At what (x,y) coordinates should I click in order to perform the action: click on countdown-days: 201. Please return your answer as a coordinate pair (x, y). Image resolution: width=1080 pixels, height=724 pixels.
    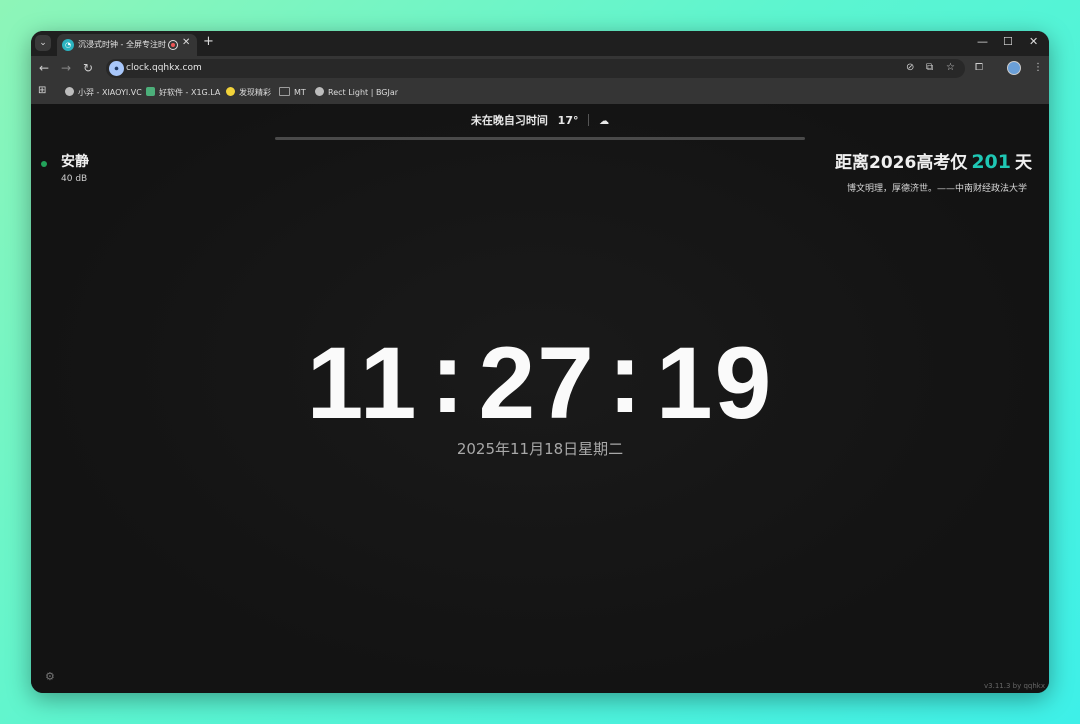
    Looking at the image, I should click on (991, 162).